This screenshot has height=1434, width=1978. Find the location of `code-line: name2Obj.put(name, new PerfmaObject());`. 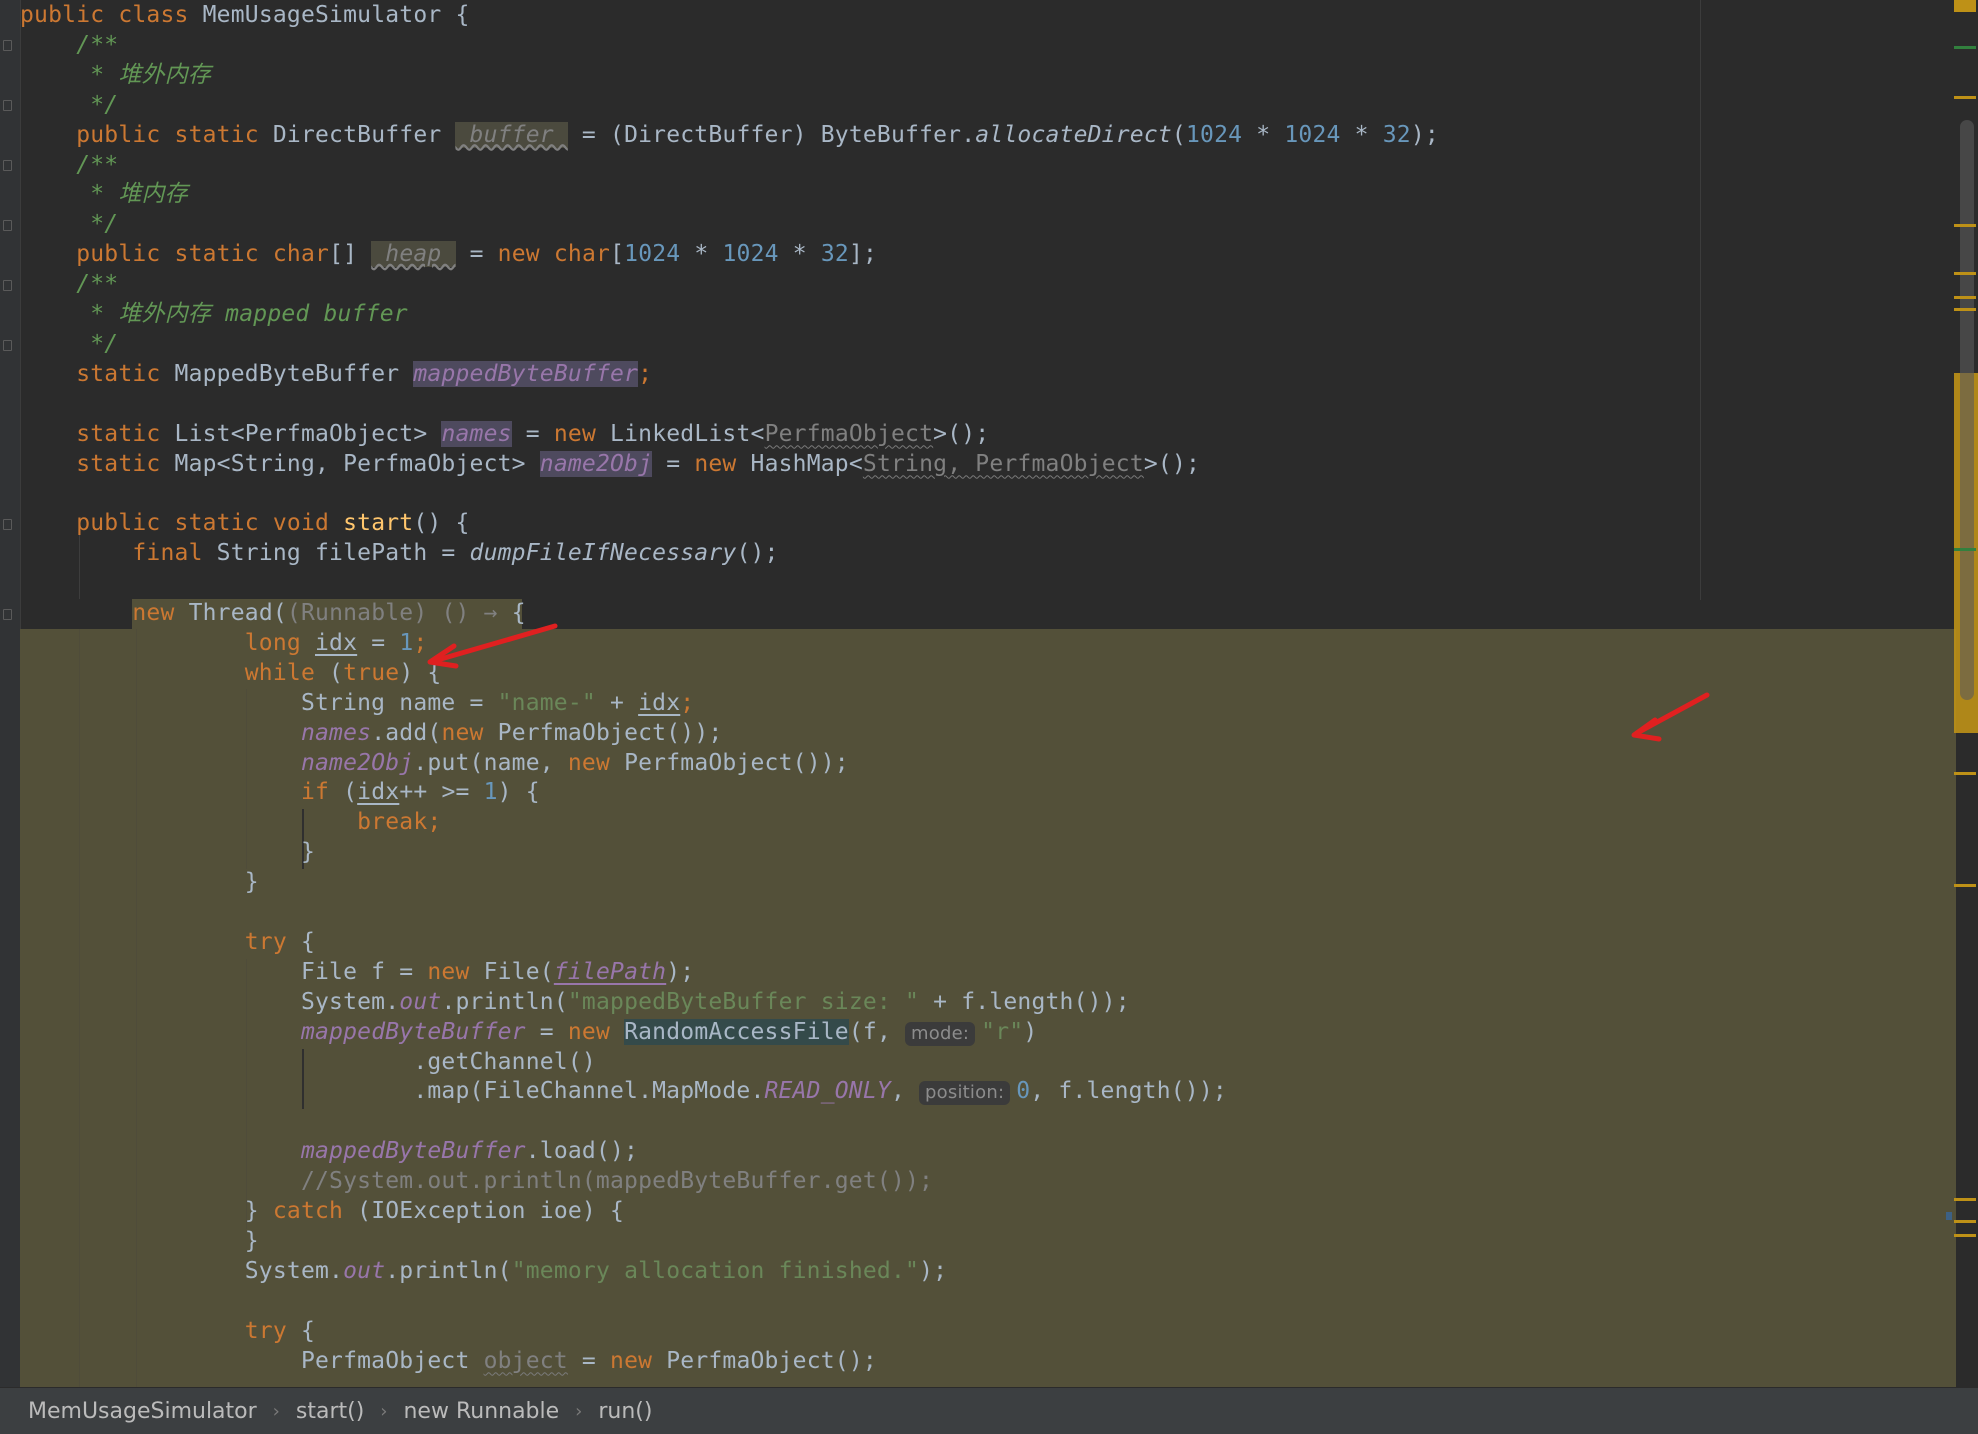

code-line: name2Obj.put(name, new PerfmaObject()); is located at coordinates (434, 763).